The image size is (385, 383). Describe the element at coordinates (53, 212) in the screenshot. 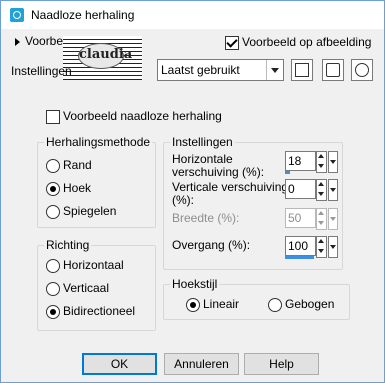

I see `radio-spiegelen` at that location.